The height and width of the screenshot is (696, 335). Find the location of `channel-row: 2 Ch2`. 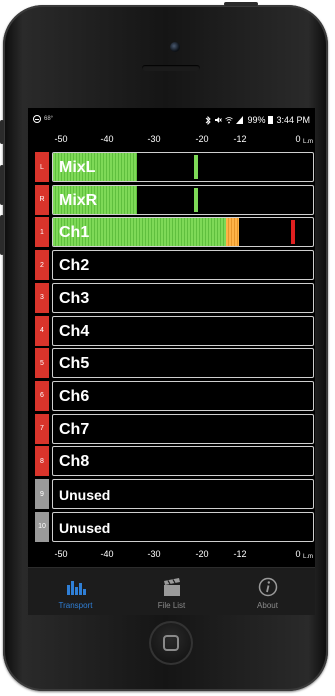

channel-row: 2 Ch2 is located at coordinates (174, 265).